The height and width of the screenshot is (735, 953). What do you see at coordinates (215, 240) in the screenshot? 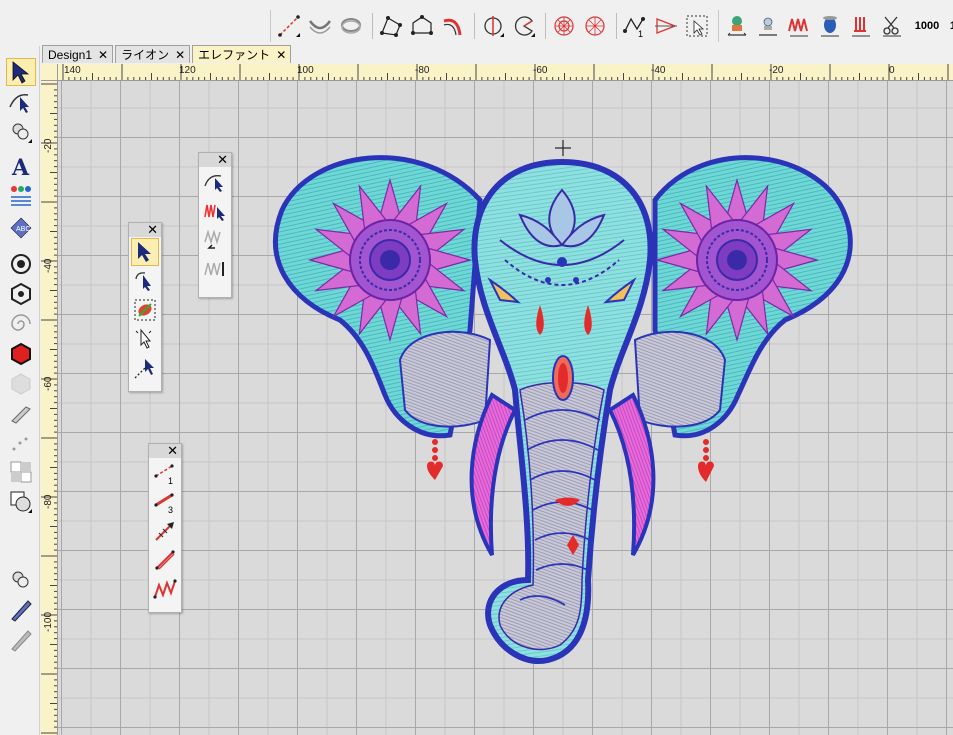
I see `zigzag-disabled-icon` at bounding box center [215, 240].